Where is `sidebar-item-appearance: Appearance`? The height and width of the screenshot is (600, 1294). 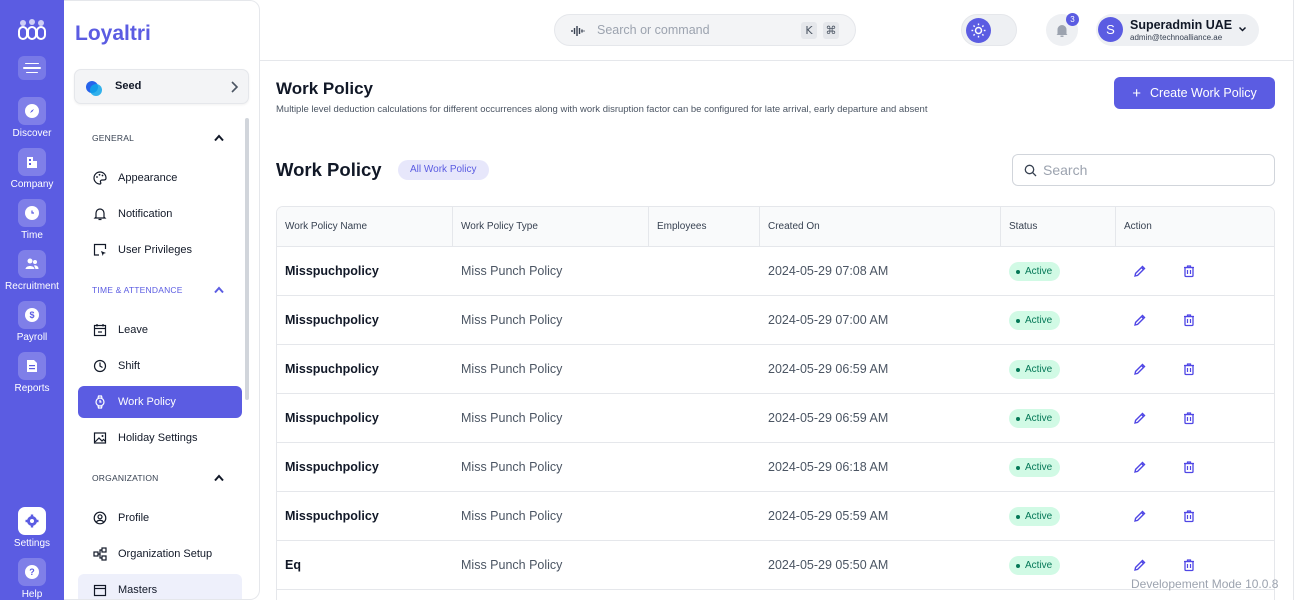
sidebar-item-appearance: Appearance is located at coordinates (160, 178).